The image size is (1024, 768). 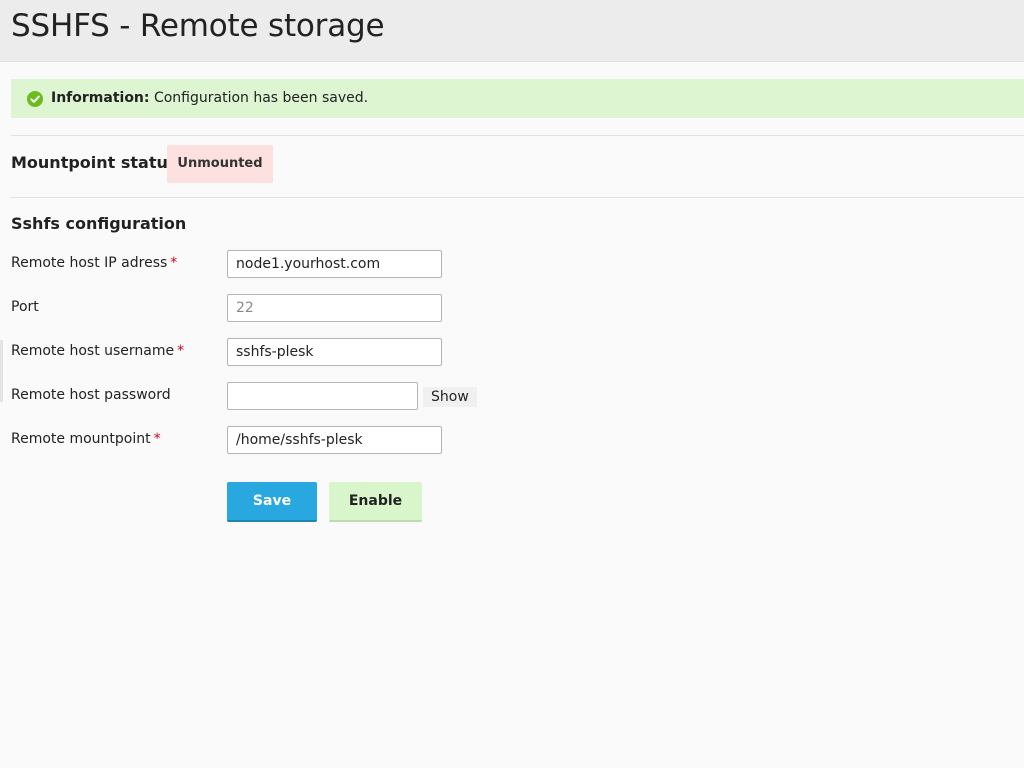 I want to click on username-label-text: Remote host username, so click(x=93, y=351).